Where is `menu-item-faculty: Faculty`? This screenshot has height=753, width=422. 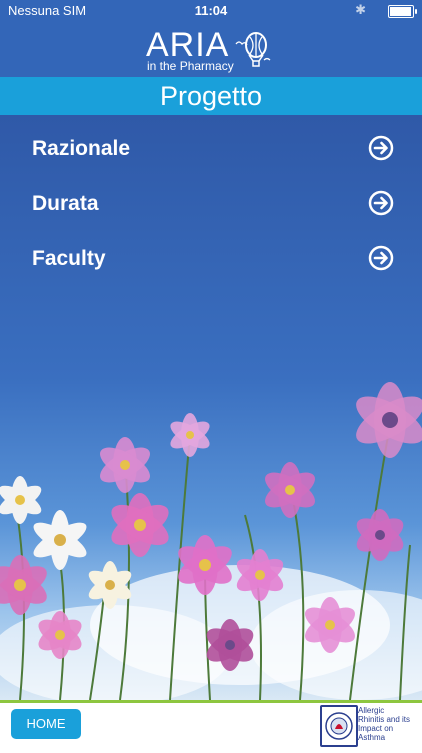
menu-item-faculty: Faculty is located at coordinates (211, 262).